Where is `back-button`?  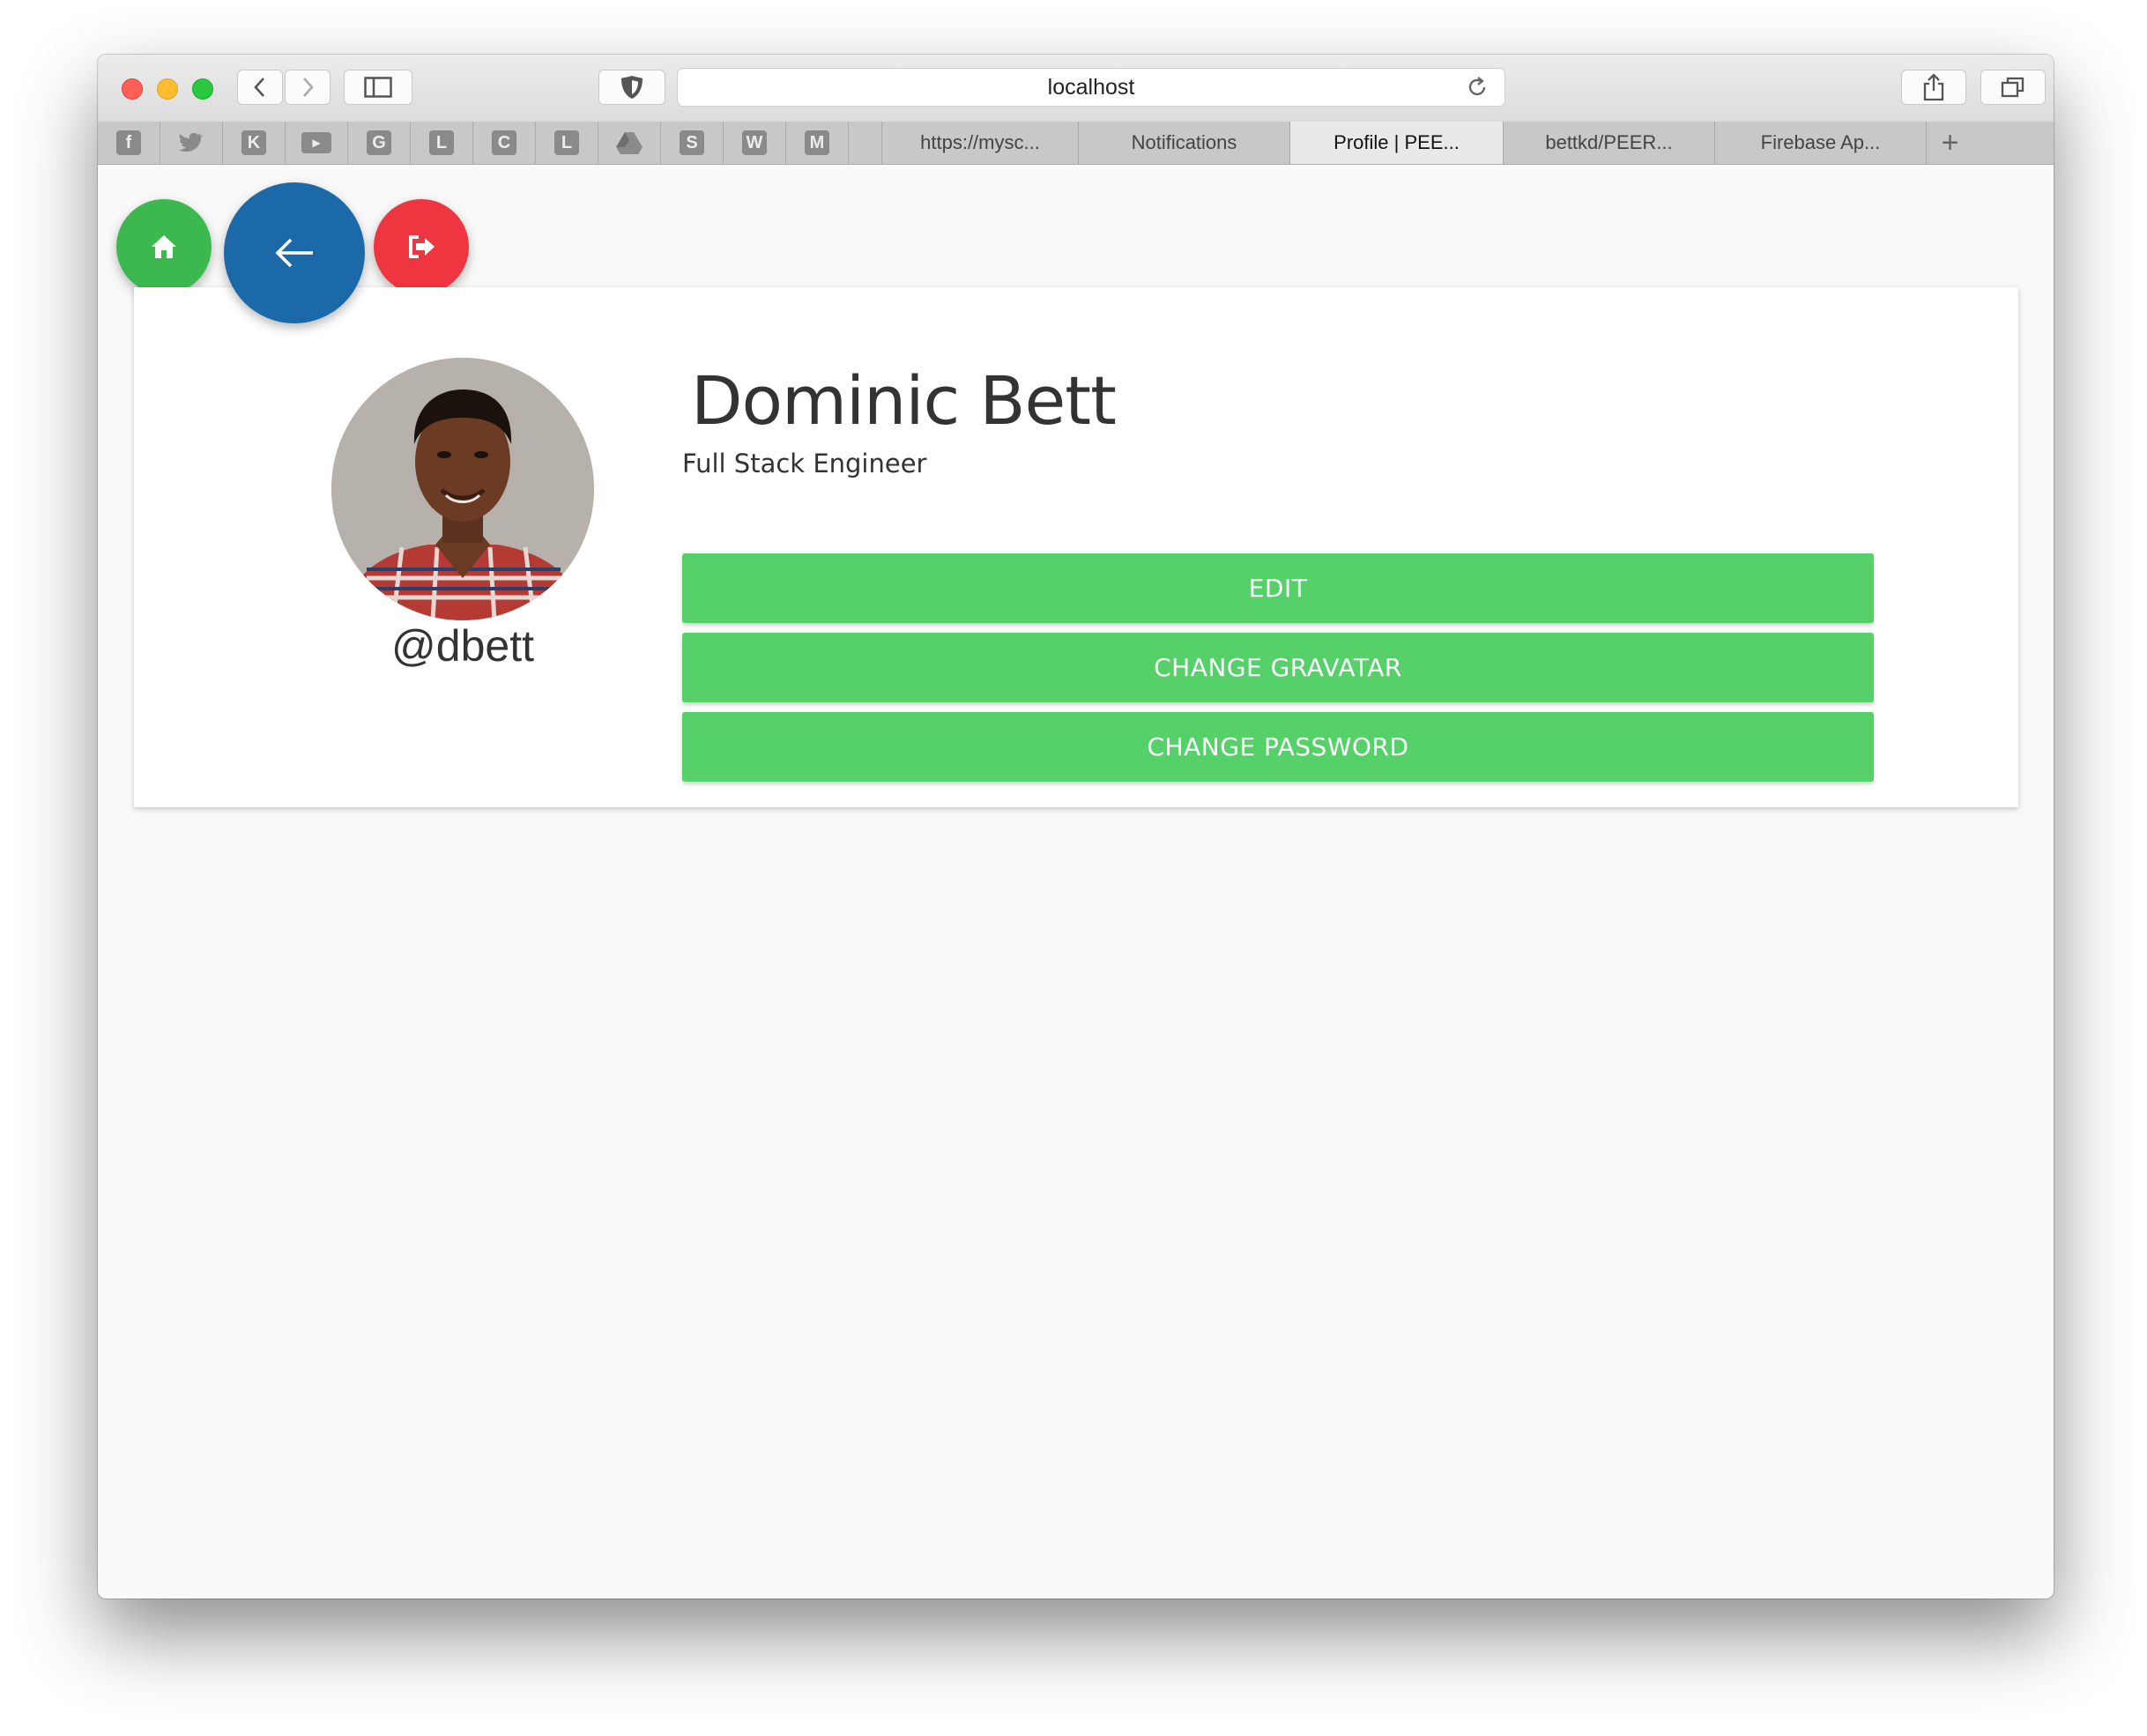
back-button is located at coordinates (294, 252).